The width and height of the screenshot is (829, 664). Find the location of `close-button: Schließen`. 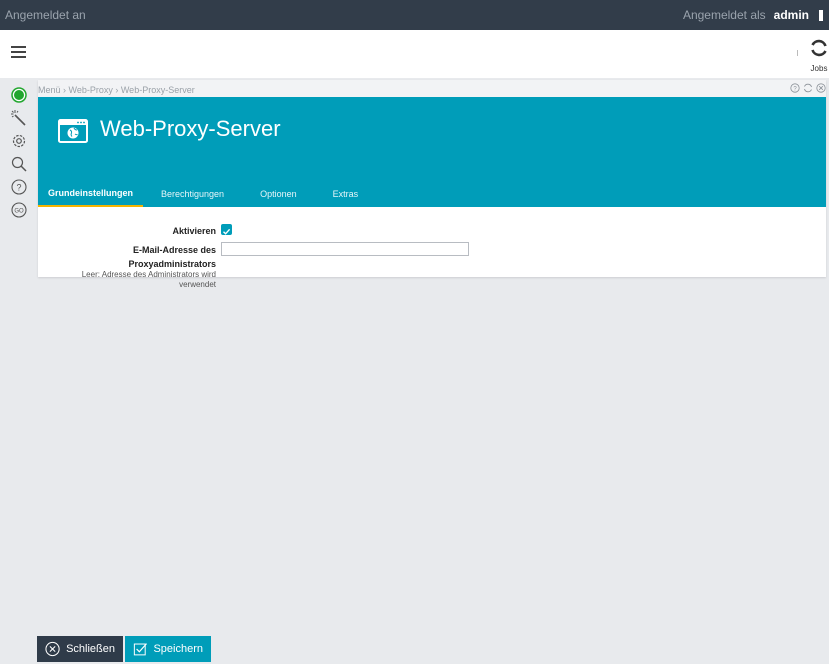

close-button: Schließen is located at coordinates (80, 649).